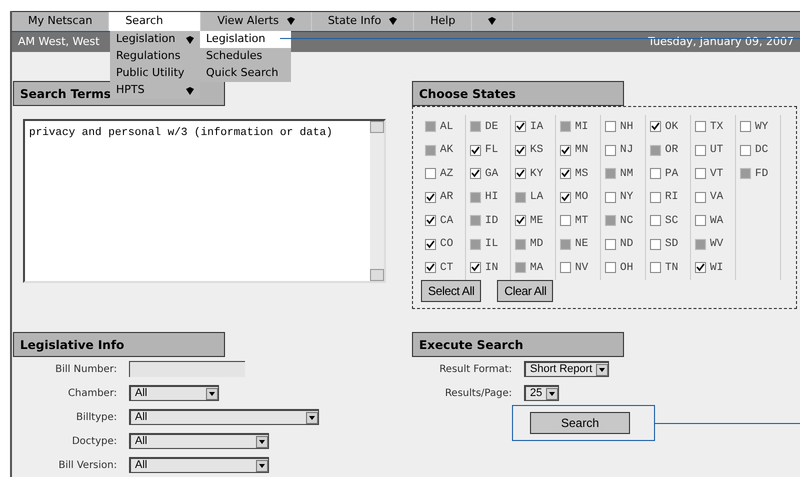 This screenshot has height=477, width=800. What do you see at coordinates (581, 150) in the screenshot?
I see `state-code: MN` at bounding box center [581, 150].